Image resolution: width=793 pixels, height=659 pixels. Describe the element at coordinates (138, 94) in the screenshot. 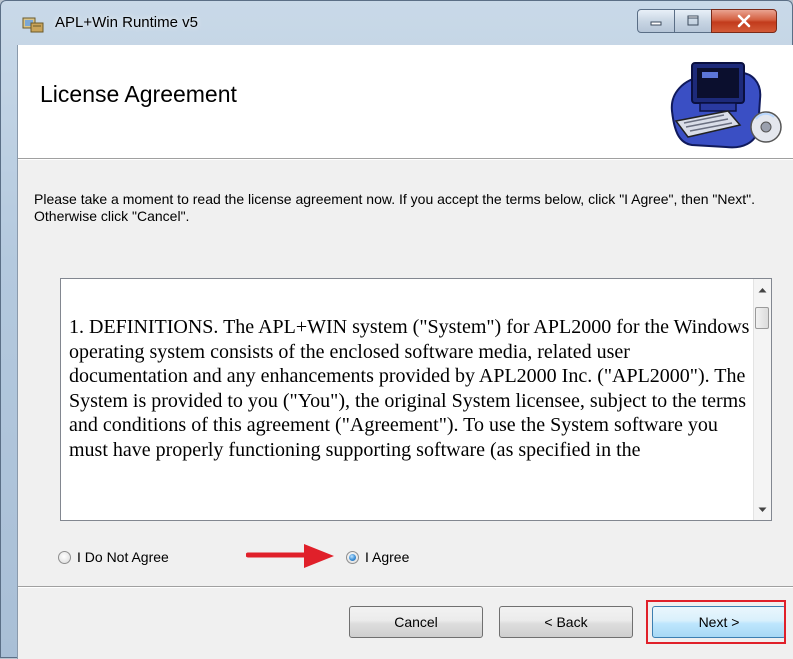

I see `page-title: License Agreement` at that location.